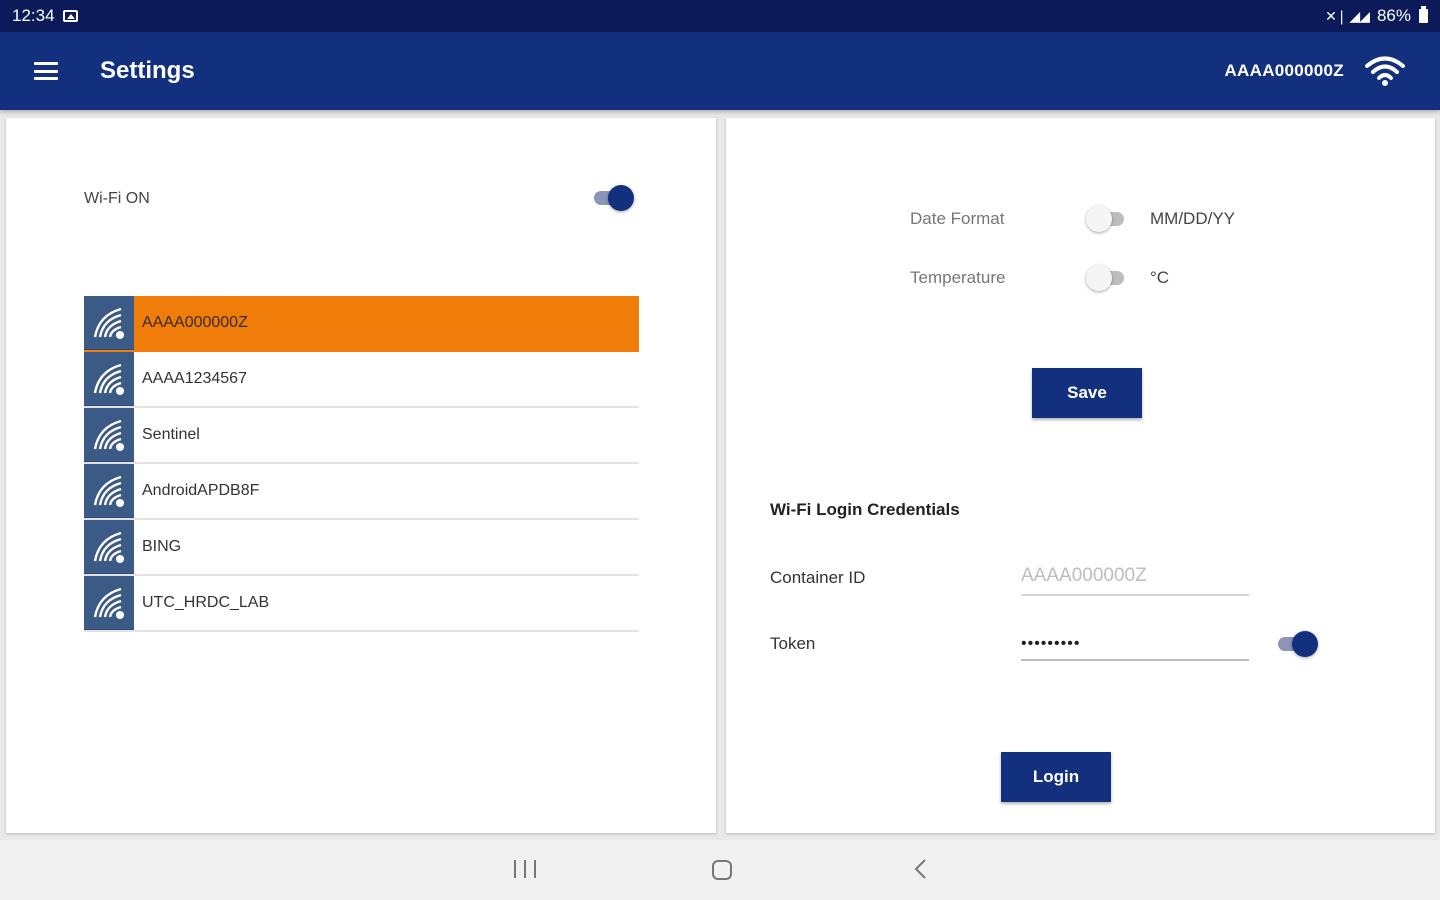  Describe the element at coordinates (206, 602) in the screenshot. I see `network-ssid: UTC_HRDC_LAB` at that location.